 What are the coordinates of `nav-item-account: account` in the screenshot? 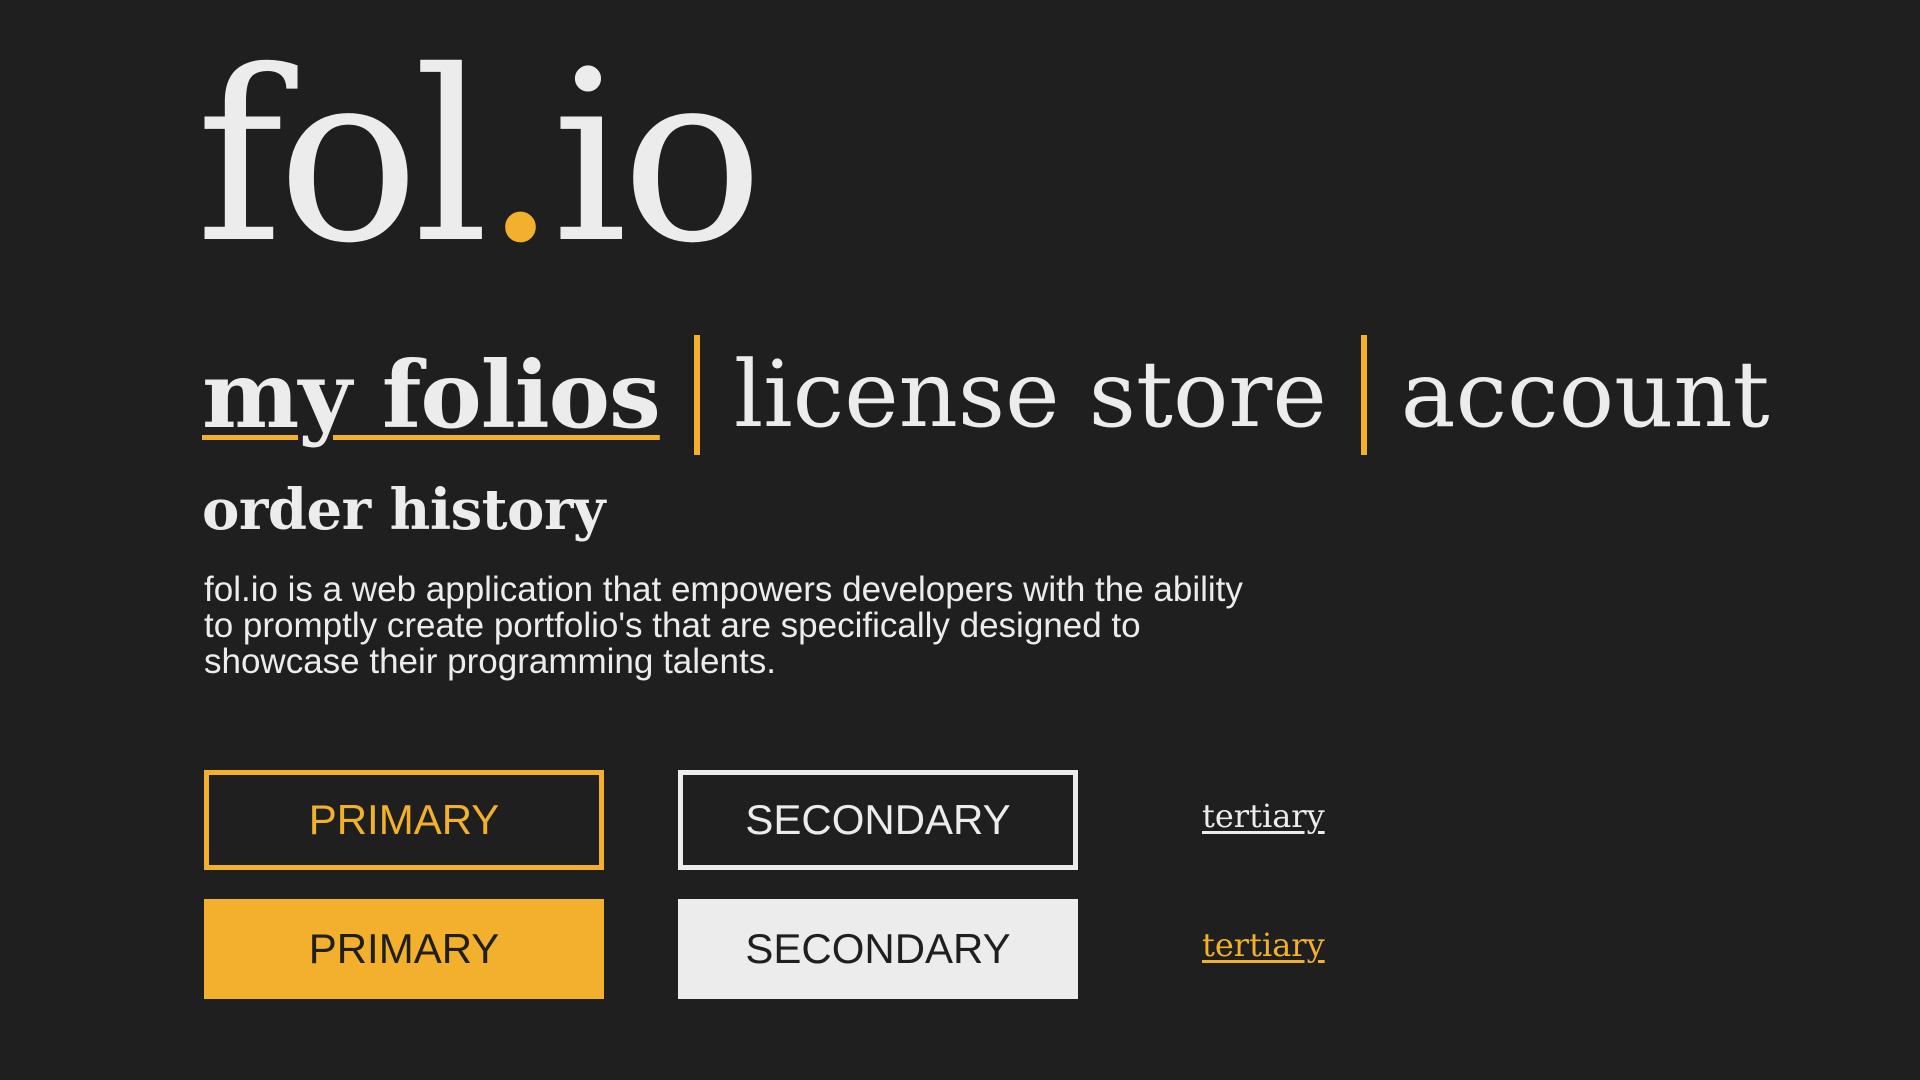 It's located at (1585, 395).